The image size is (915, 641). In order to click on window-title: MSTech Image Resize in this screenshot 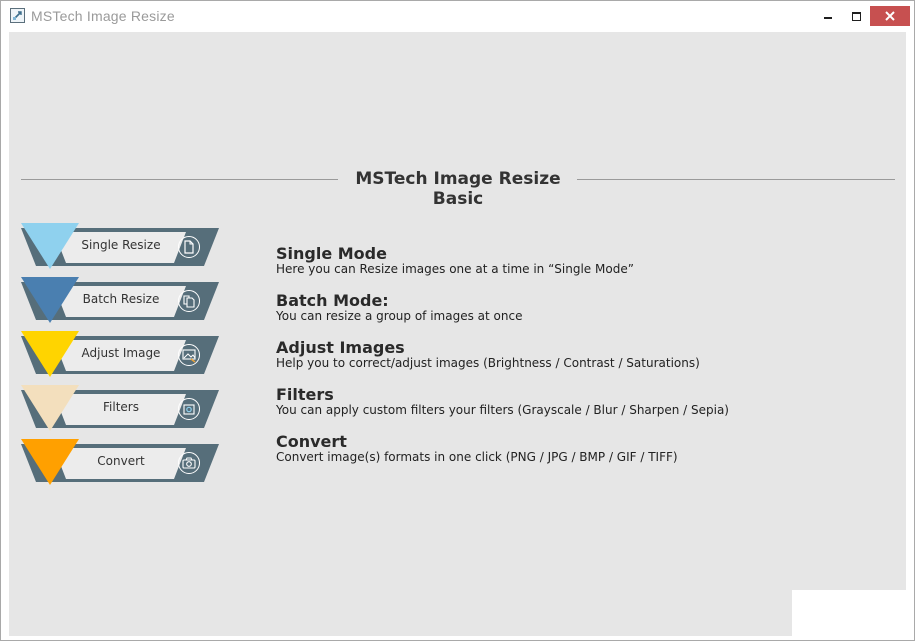, I will do `click(103, 16)`.